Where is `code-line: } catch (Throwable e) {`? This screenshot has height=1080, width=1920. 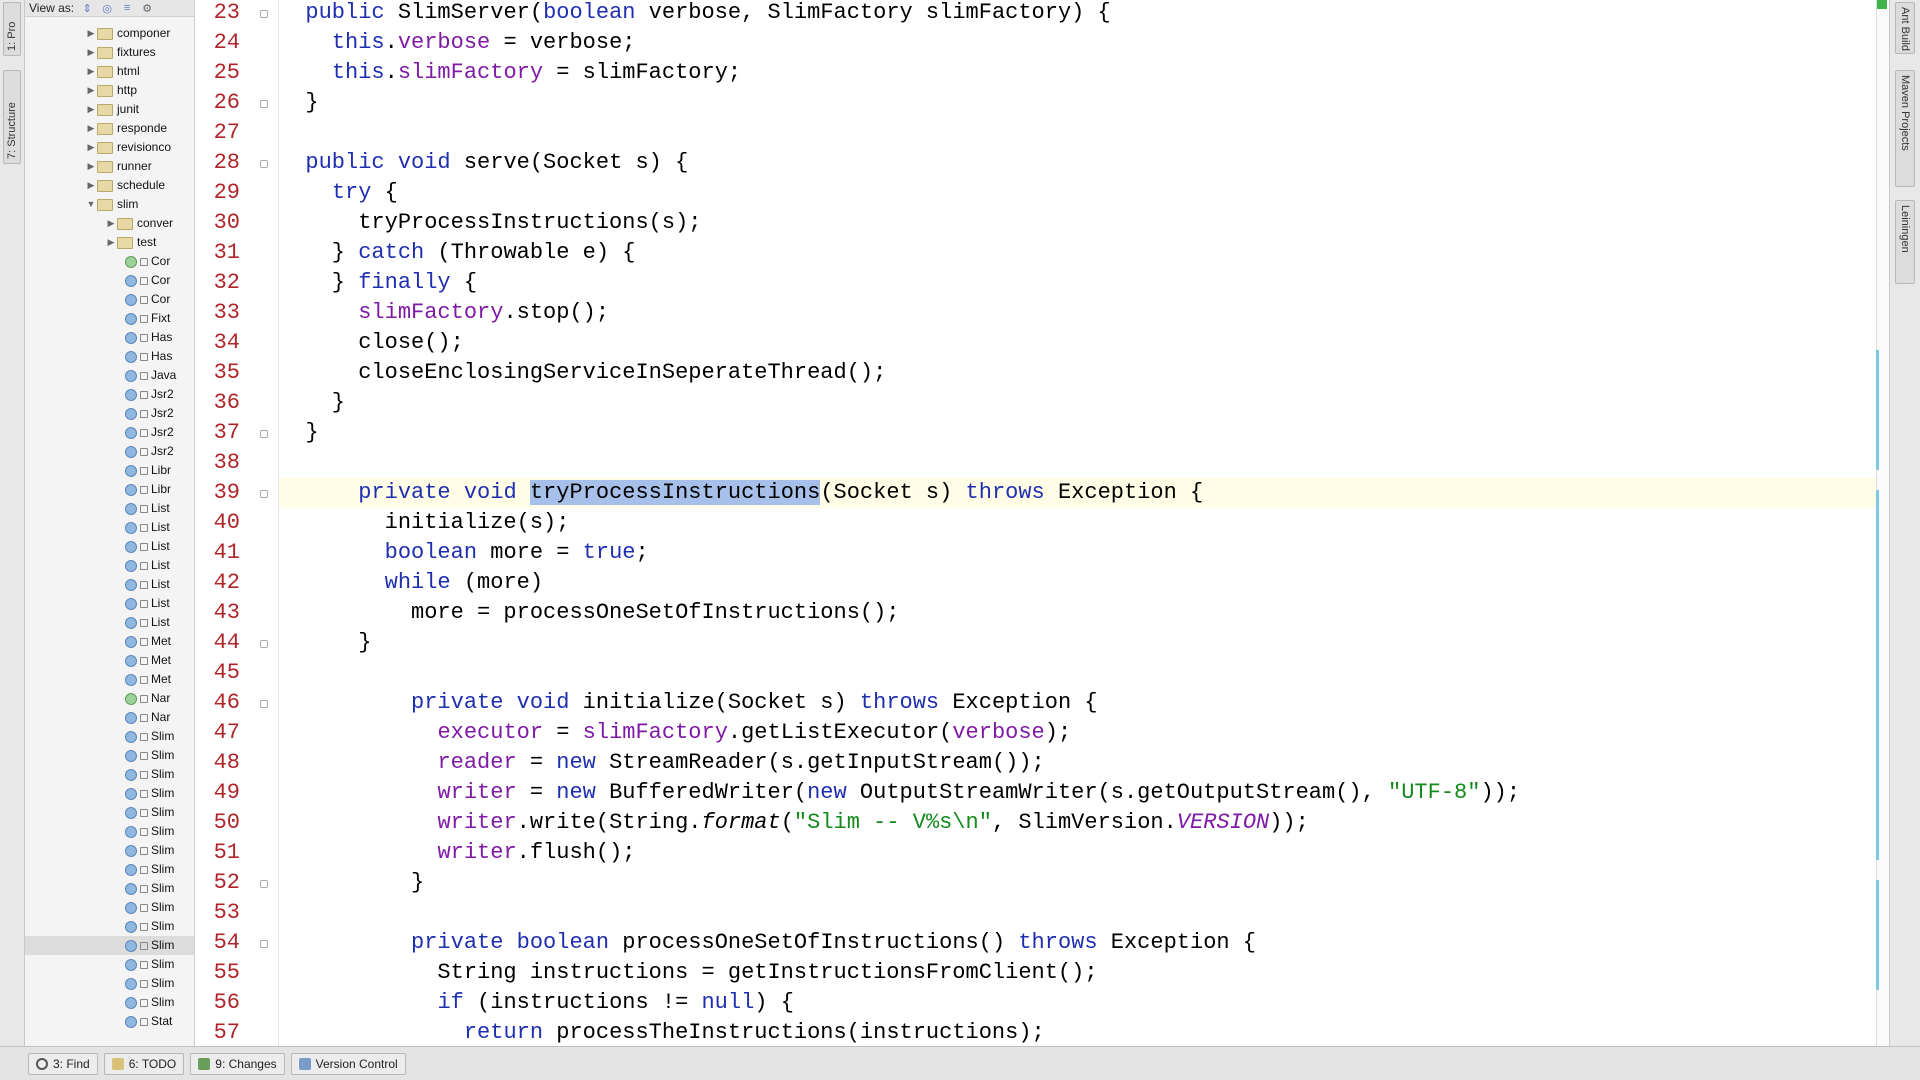 code-line: } catch (Throwable e) { is located at coordinates (1077, 253).